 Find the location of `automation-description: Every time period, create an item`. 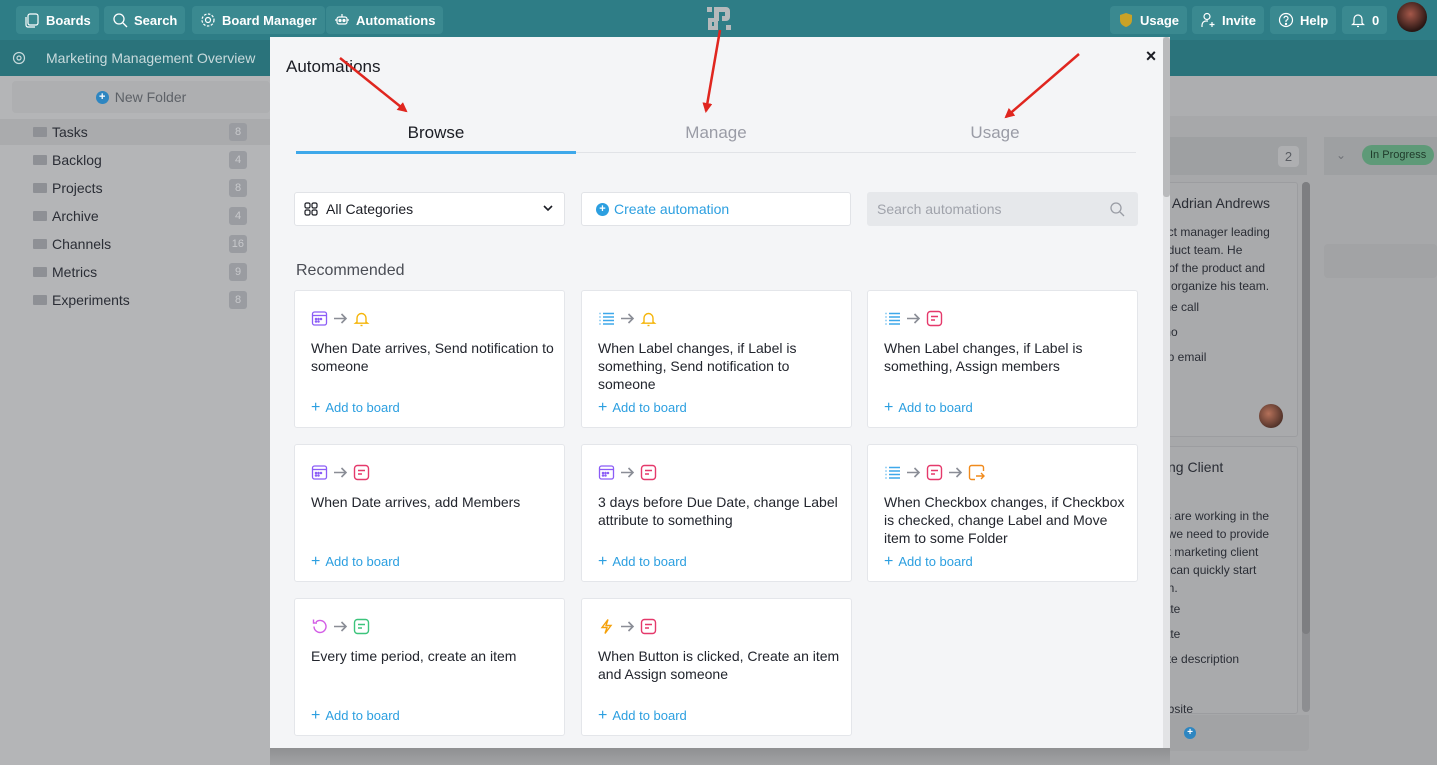

automation-description: Every time period, create an item is located at coordinates (414, 656).